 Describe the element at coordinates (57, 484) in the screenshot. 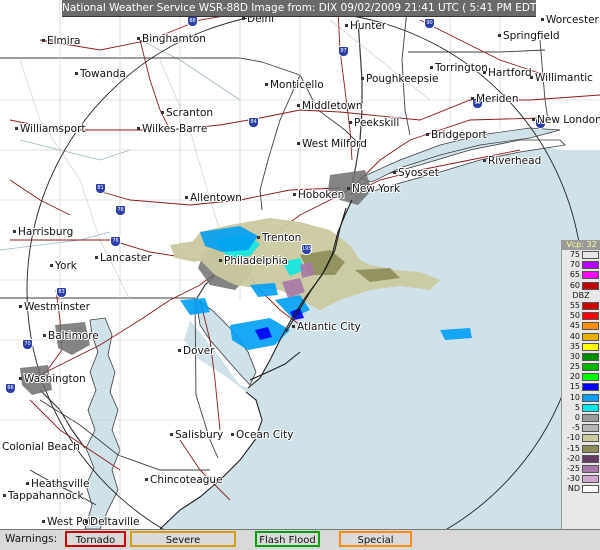

I see `city-label: Heathsville` at that location.